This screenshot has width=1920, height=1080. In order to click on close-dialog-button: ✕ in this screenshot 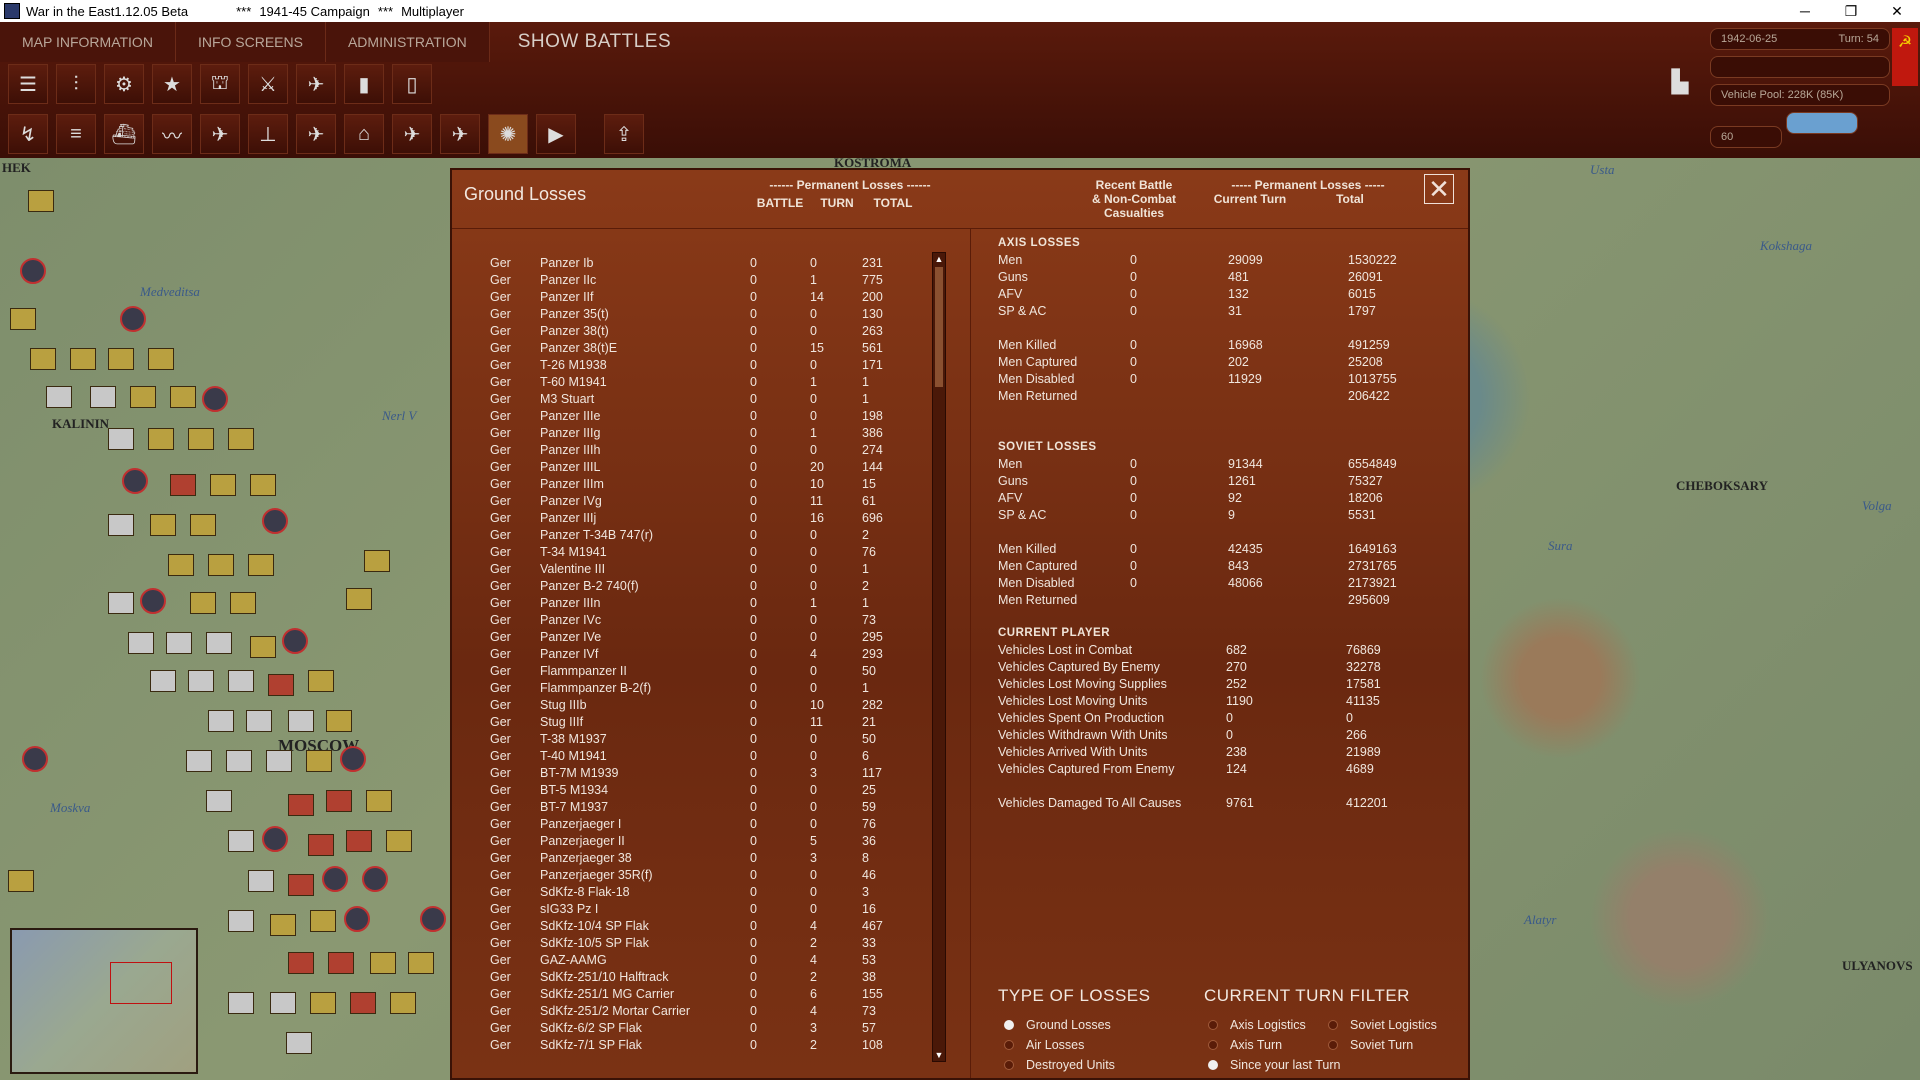, I will do `click(1439, 189)`.